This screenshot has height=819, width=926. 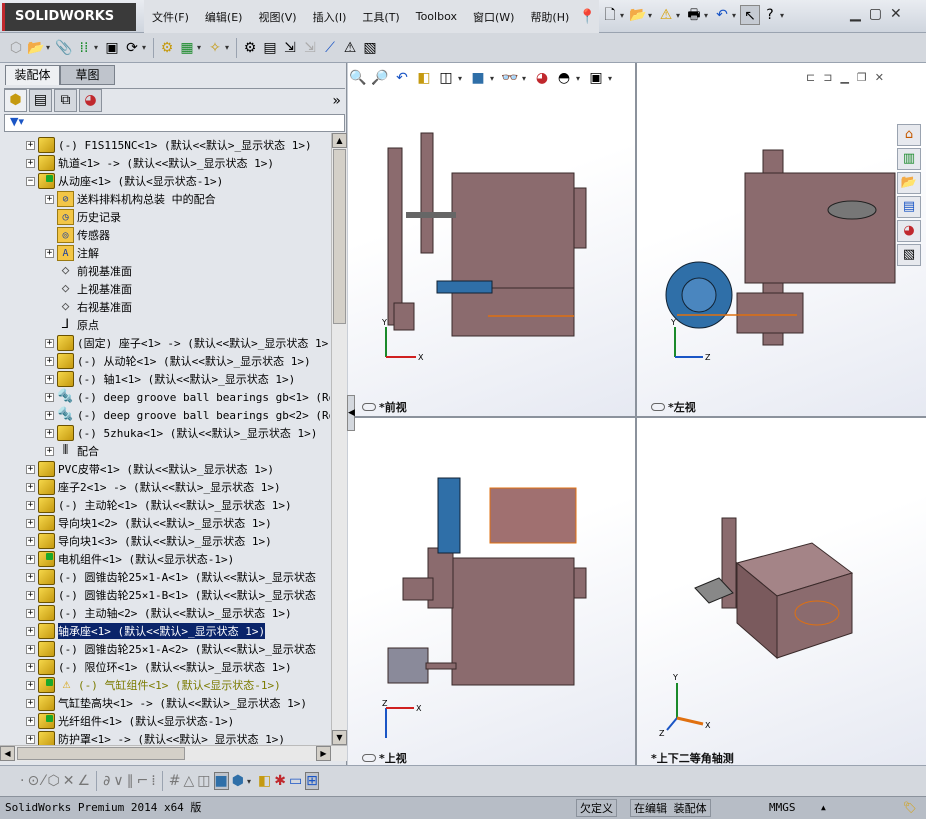 What do you see at coordinates (150, 469) in the screenshot?
I see `tree-item: + PVC皮带<1> (默认<<默认>_显示状态 1>)` at bounding box center [150, 469].